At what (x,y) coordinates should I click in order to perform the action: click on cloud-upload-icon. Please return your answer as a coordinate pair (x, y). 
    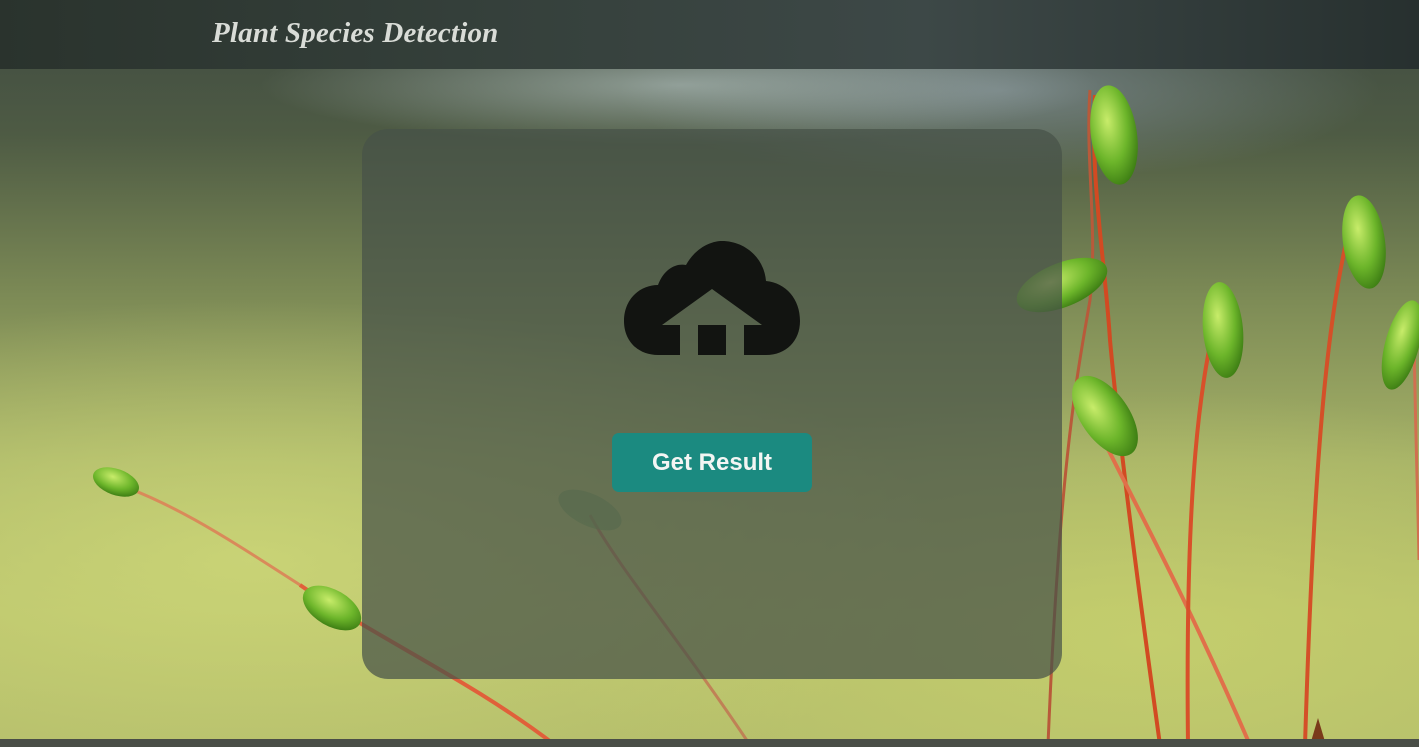
    Looking at the image, I should click on (712, 299).